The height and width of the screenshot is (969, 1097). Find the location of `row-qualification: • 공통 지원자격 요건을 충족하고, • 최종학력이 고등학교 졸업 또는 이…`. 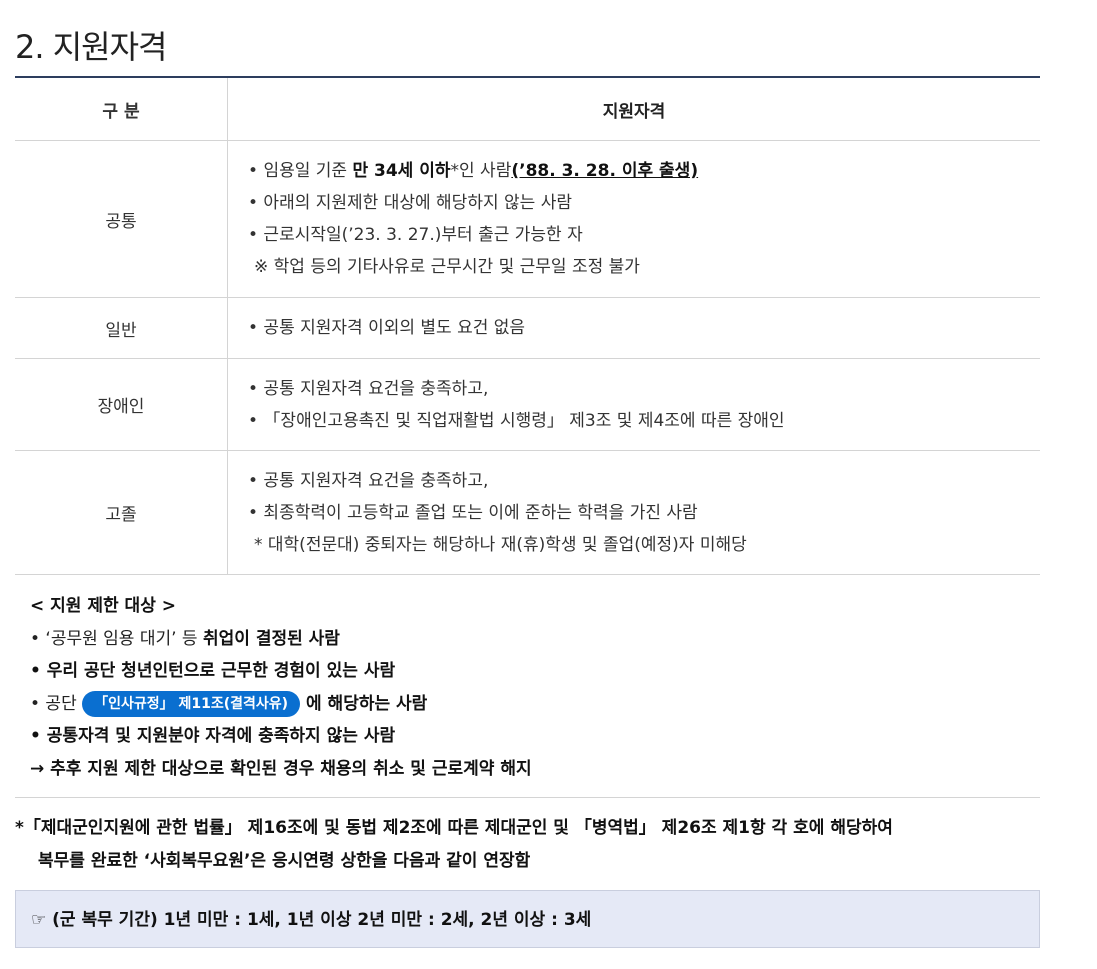

row-qualification: • 공통 지원자격 요건을 충족하고, • 최종학력이 고등학교 졸업 또는 이… is located at coordinates (633, 512).